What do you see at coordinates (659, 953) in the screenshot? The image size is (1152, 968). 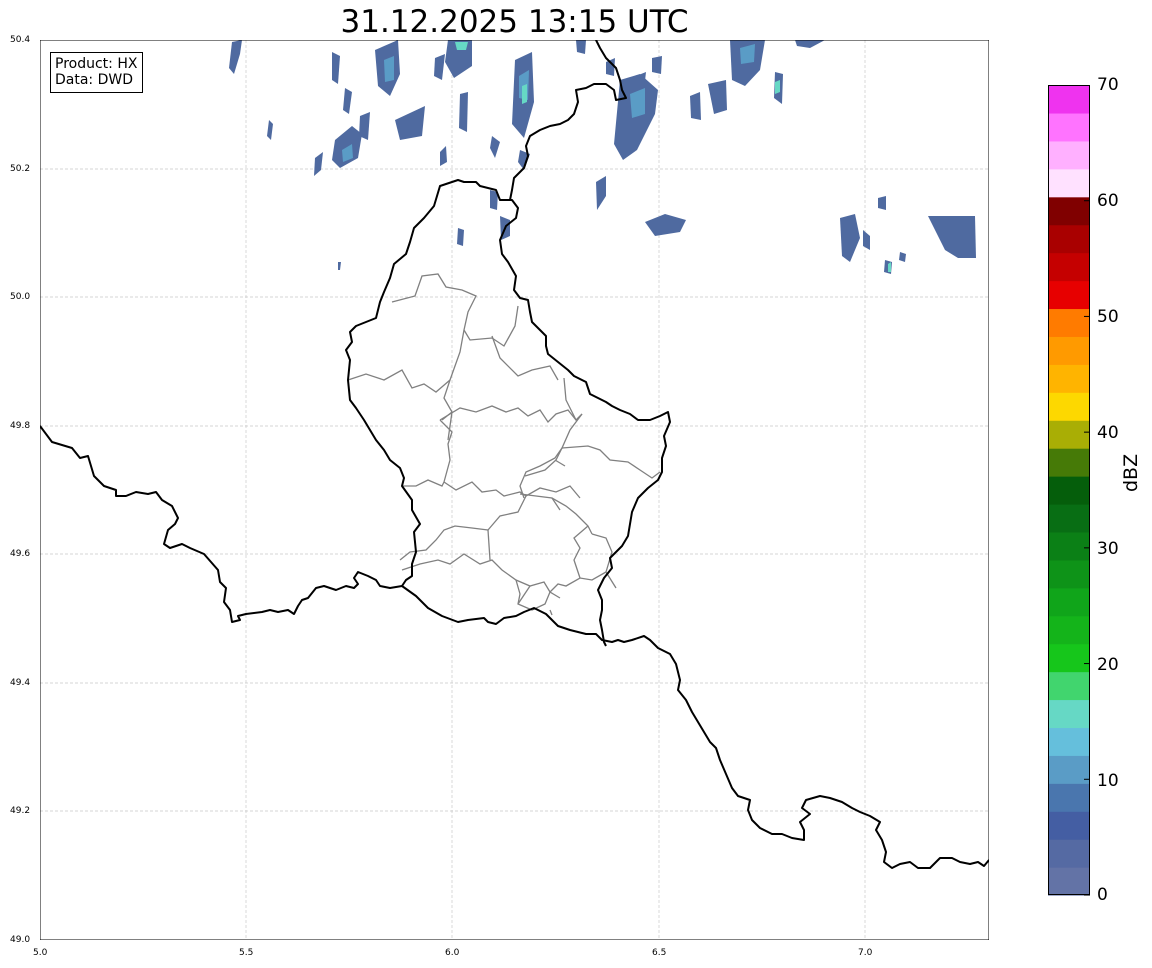 I see `lon-tick-label: 6.5` at bounding box center [659, 953].